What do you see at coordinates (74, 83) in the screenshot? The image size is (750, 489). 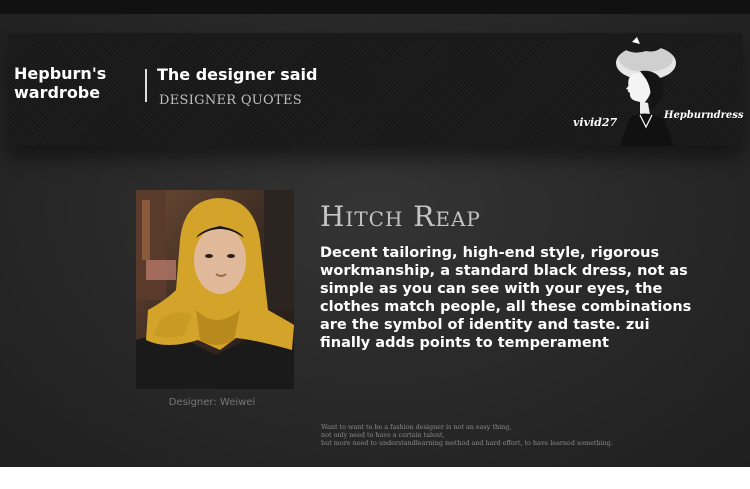 I see `brand-title: Hepburn's wardrobe` at bounding box center [74, 83].